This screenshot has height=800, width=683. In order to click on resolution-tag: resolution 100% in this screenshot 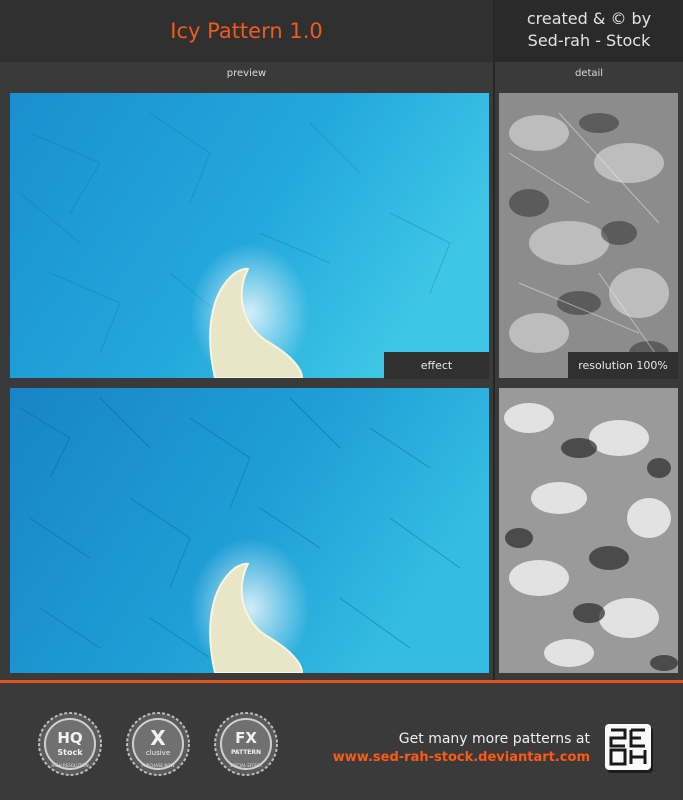, I will do `click(623, 365)`.